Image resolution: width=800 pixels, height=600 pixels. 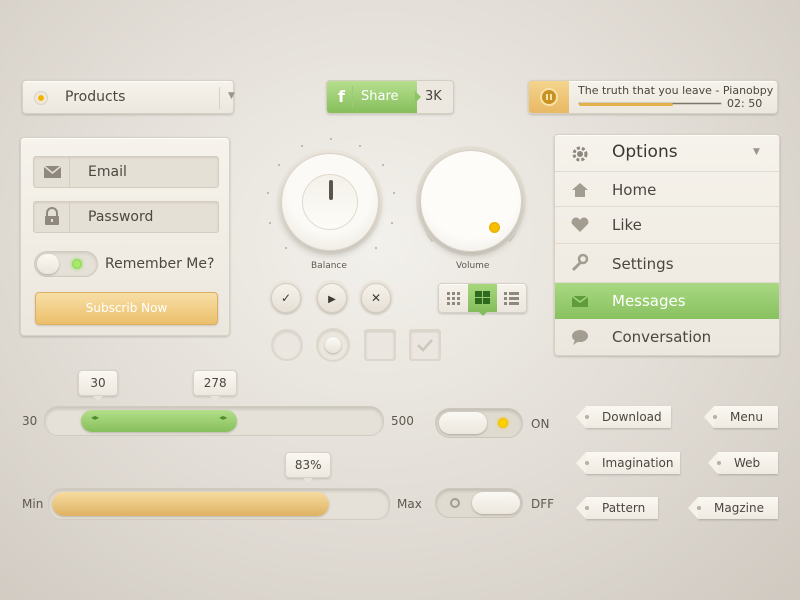 What do you see at coordinates (308, 467) in the screenshot?
I see `progress-value-bubble: 83%` at bounding box center [308, 467].